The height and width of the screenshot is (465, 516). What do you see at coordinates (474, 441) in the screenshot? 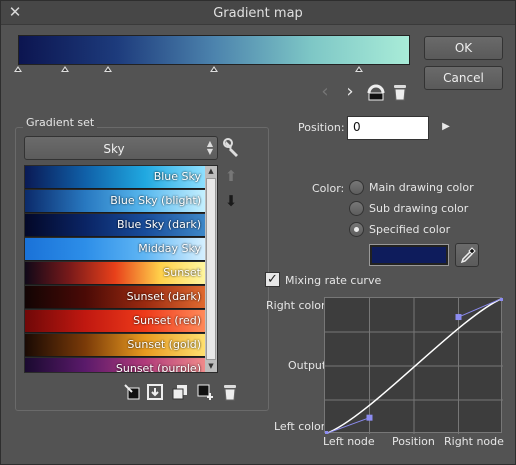
I see `right-node-label: Right node` at bounding box center [474, 441].